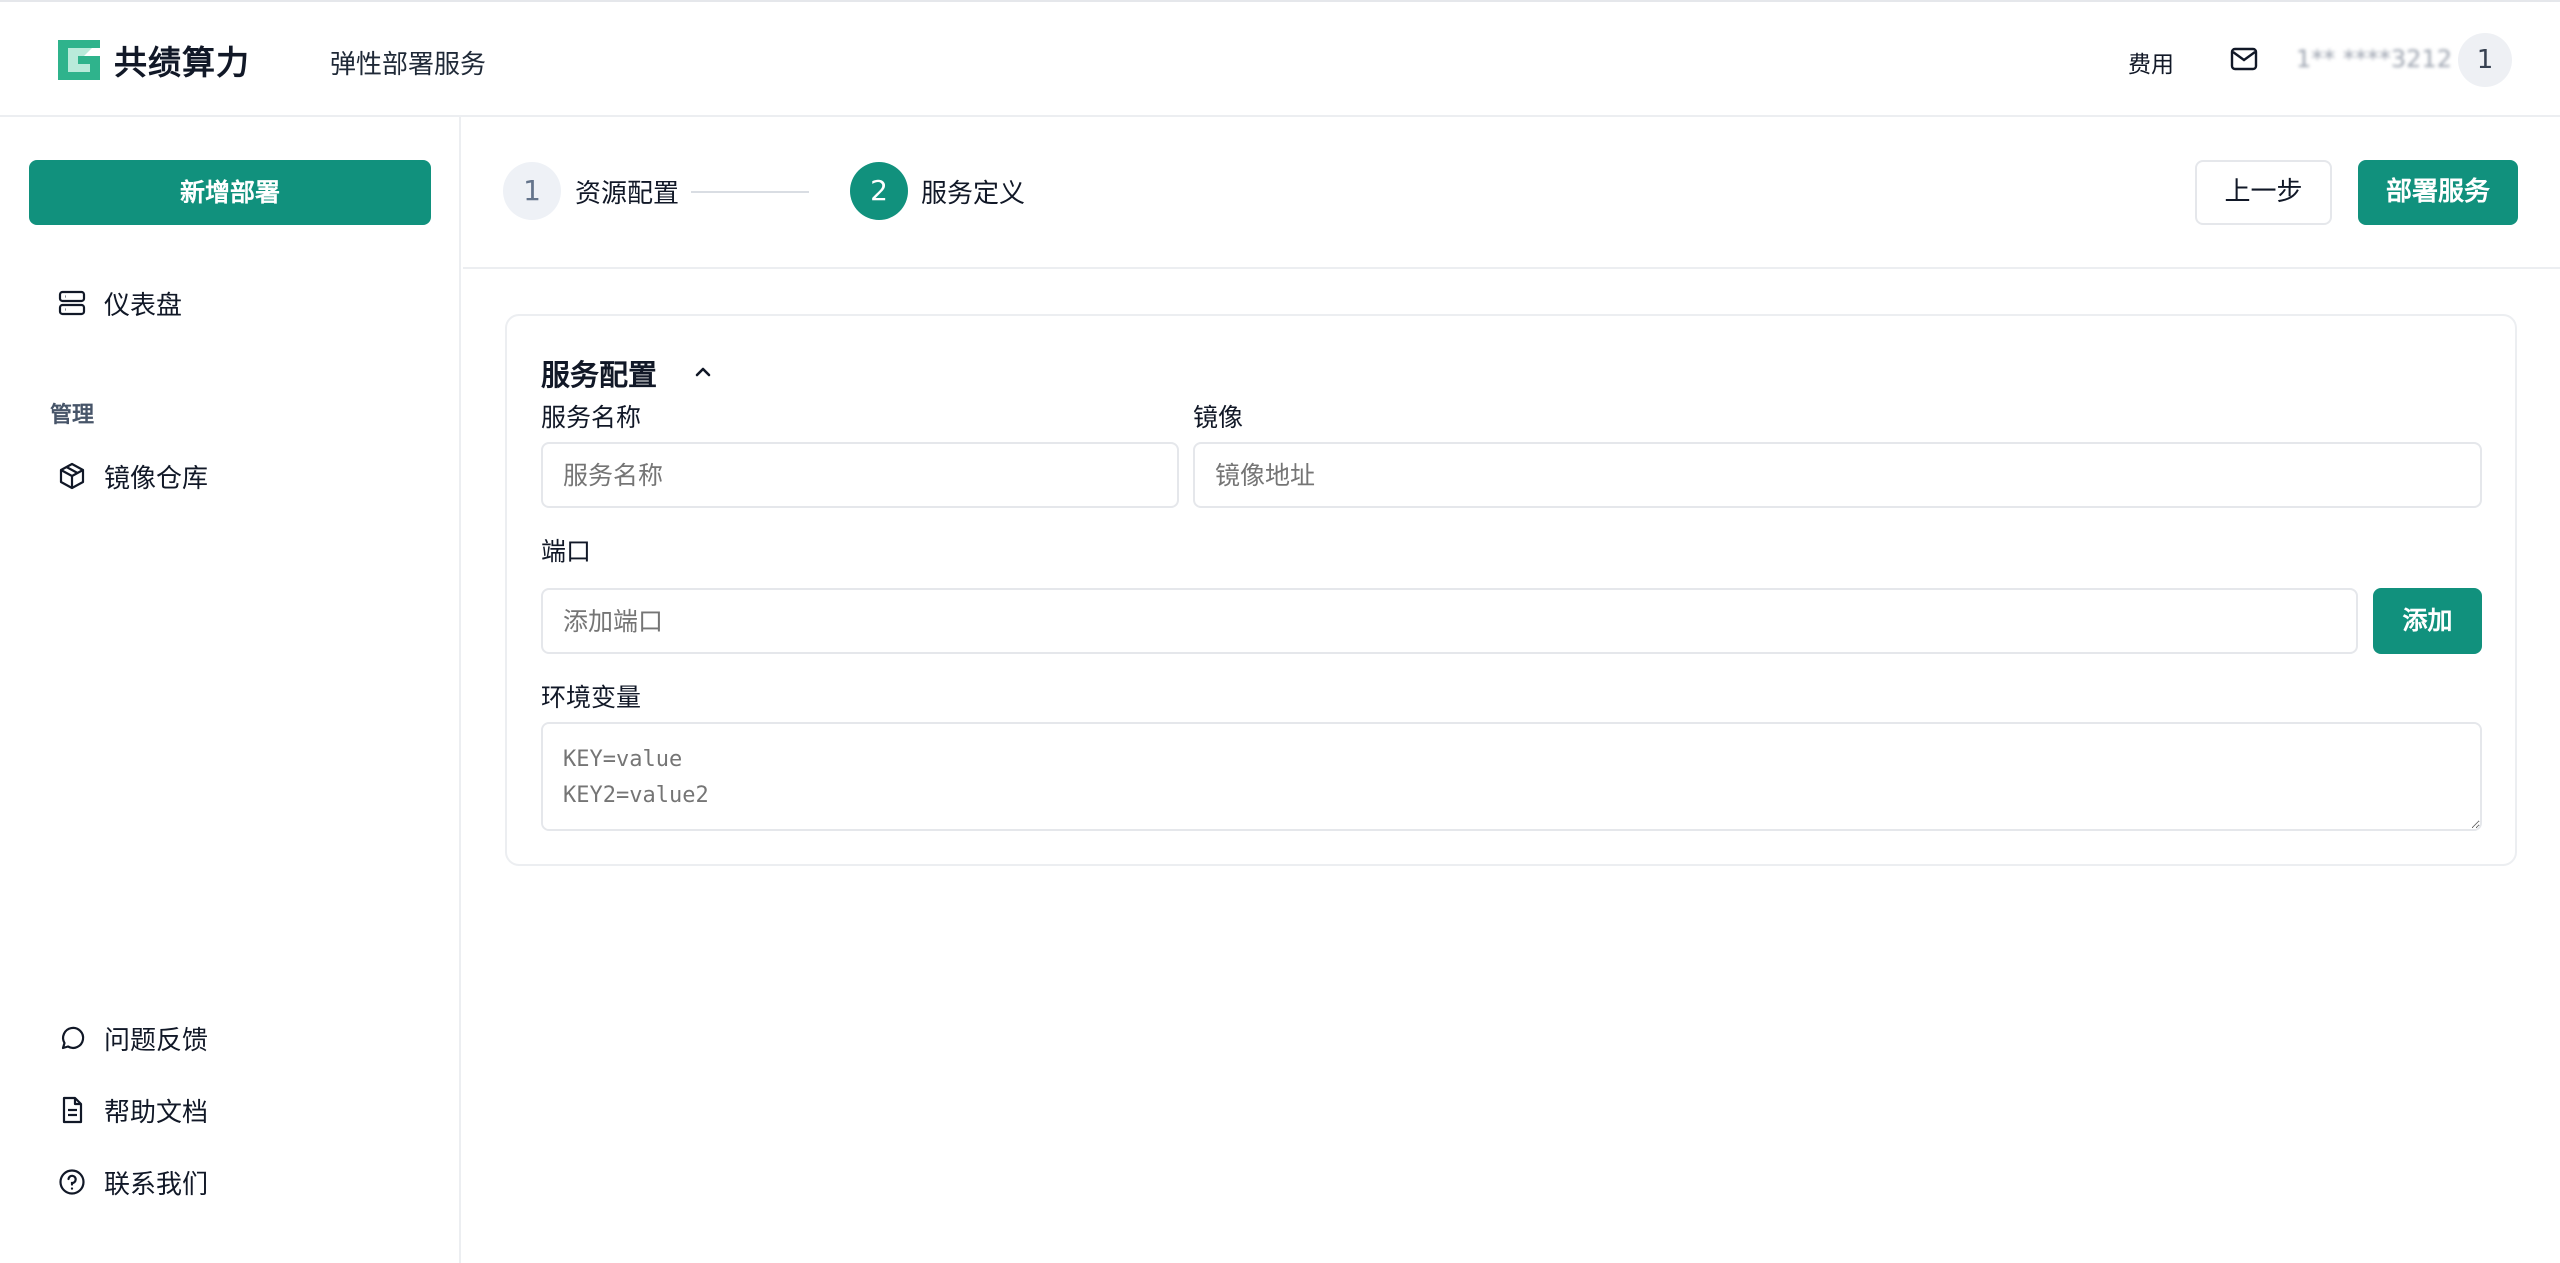 The image size is (2560, 1263). I want to click on step-2-label: 服务定义, so click(973, 191).